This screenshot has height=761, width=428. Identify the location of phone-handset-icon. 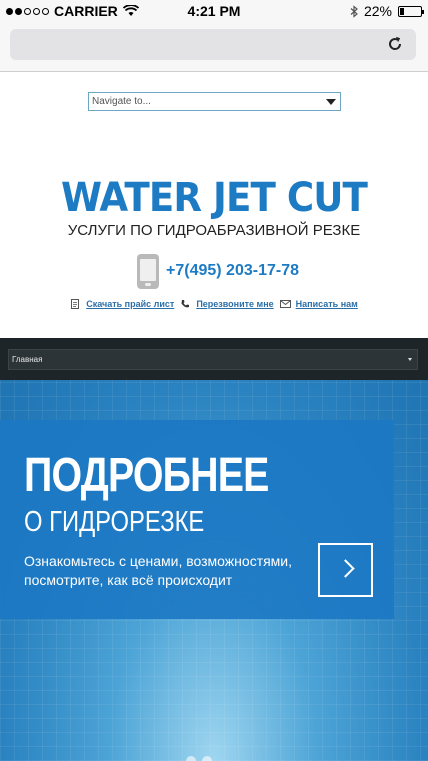
(185, 304).